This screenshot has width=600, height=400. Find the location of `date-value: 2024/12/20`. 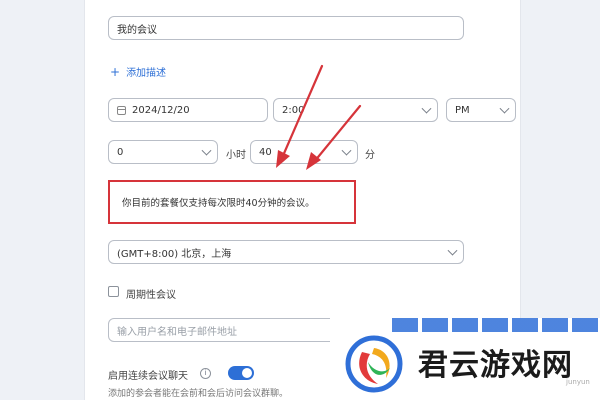

date-value: 2024/12/20 is located at coordinates (161, 110).